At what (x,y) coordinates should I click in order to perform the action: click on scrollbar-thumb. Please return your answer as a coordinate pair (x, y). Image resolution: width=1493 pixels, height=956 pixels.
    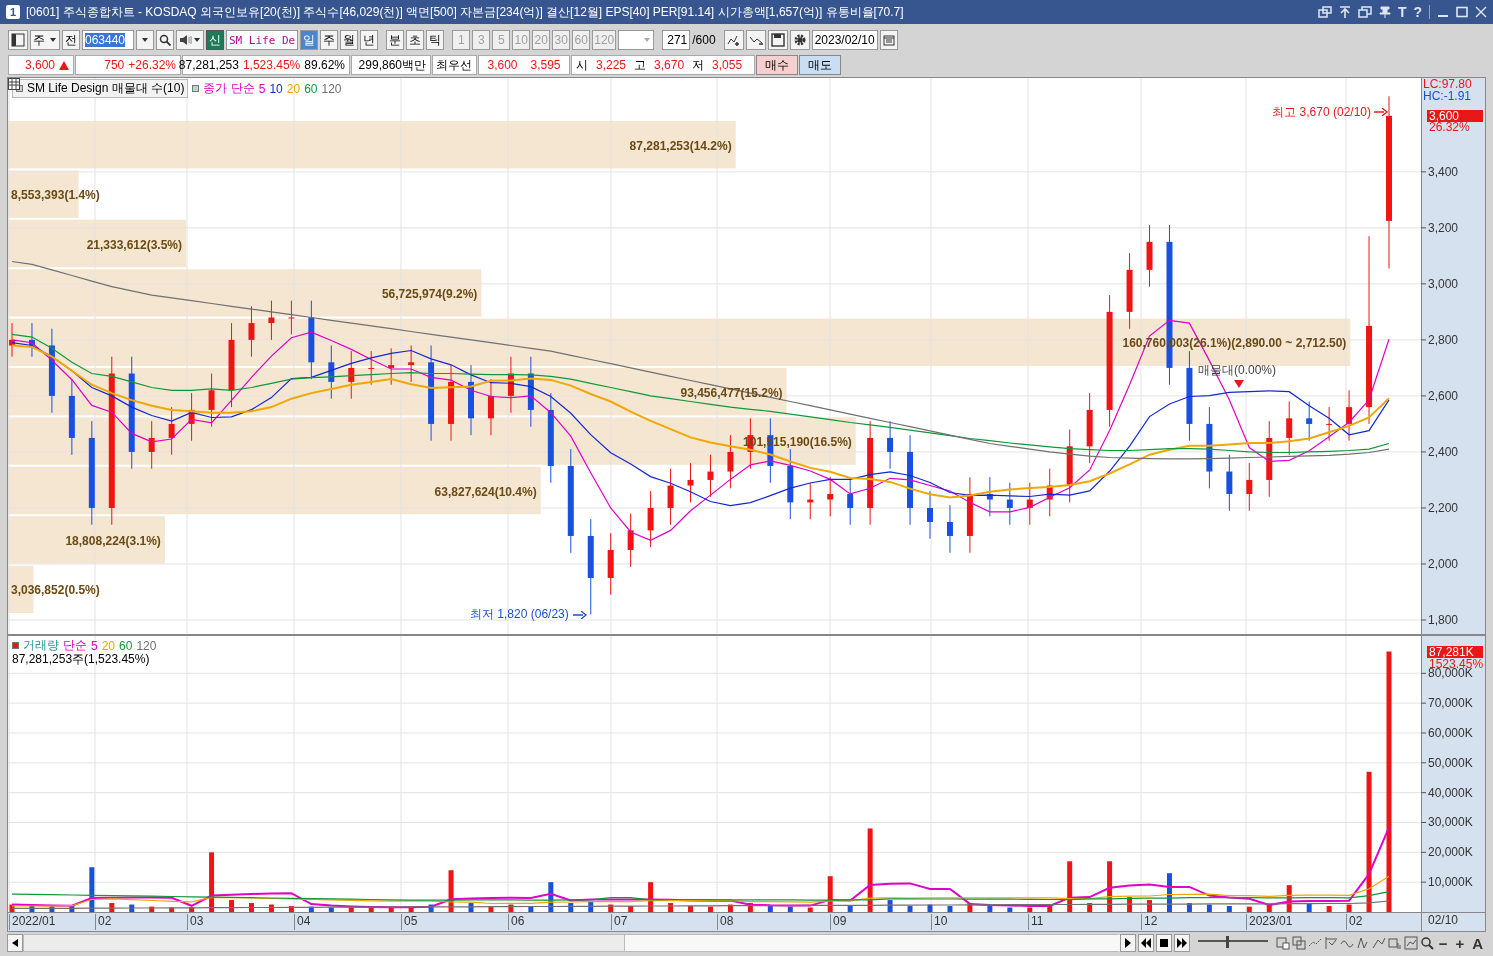
    Looking at the image, I should click on (872, 943).